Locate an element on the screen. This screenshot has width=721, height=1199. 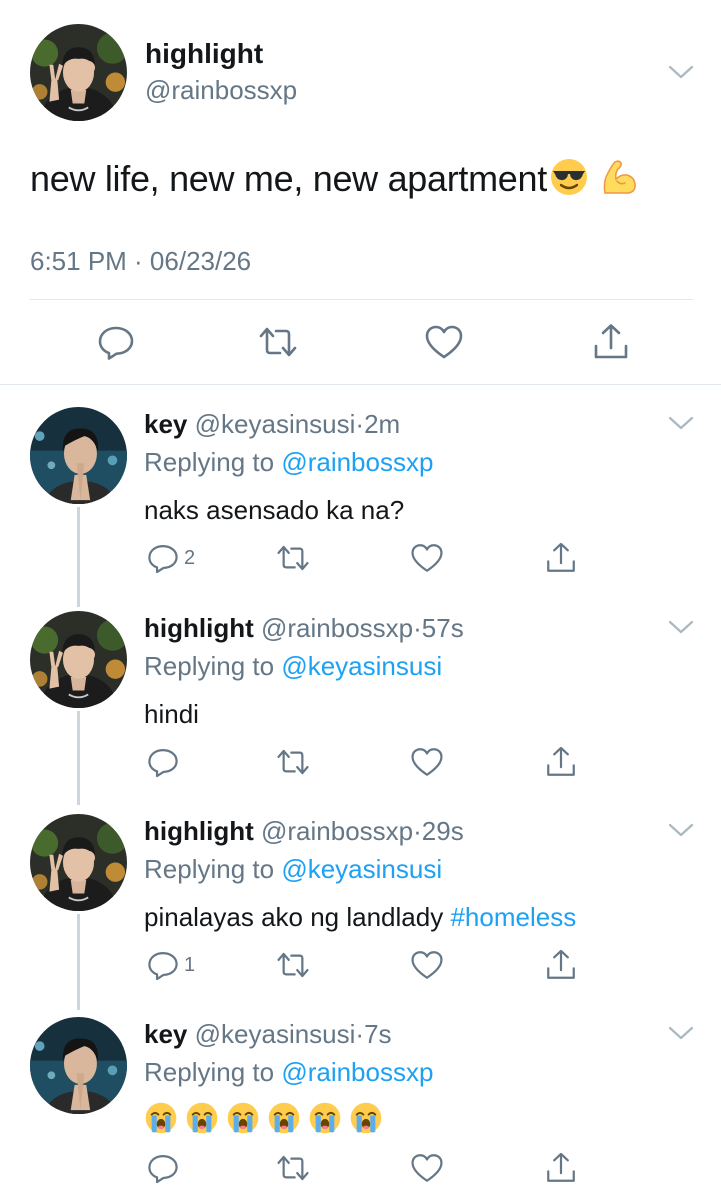
reply-time: 57s is located at coordinates (442, 628).